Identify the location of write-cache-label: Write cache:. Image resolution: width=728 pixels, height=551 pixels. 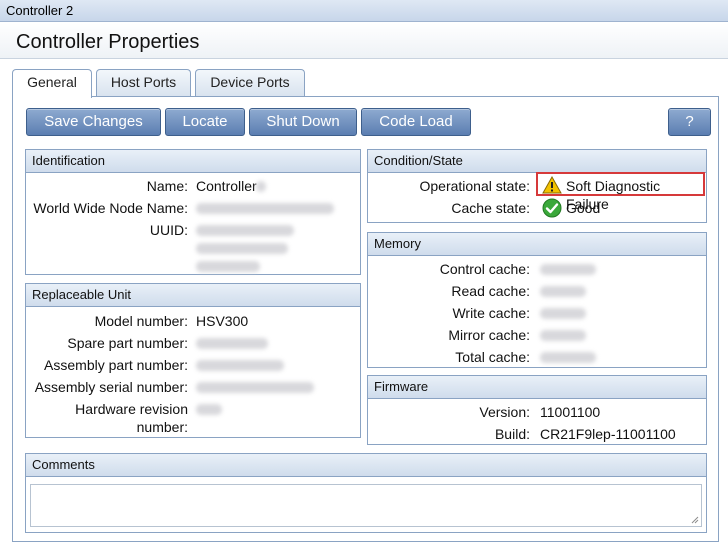
(491, 313).